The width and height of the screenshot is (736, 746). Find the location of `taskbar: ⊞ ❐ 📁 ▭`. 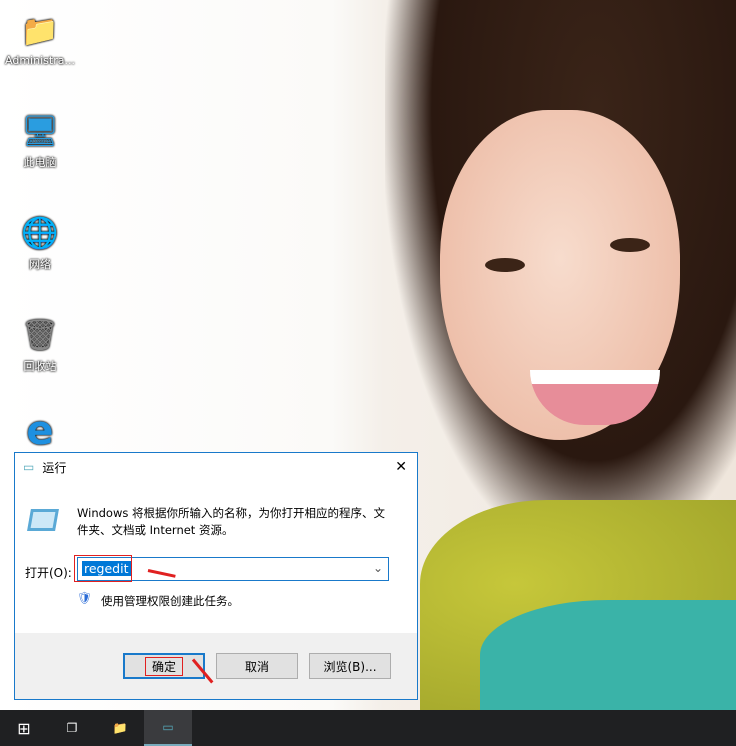

taskbar: ⊞ ❐ 📁 ▭ is located at coordinates (368, 728).